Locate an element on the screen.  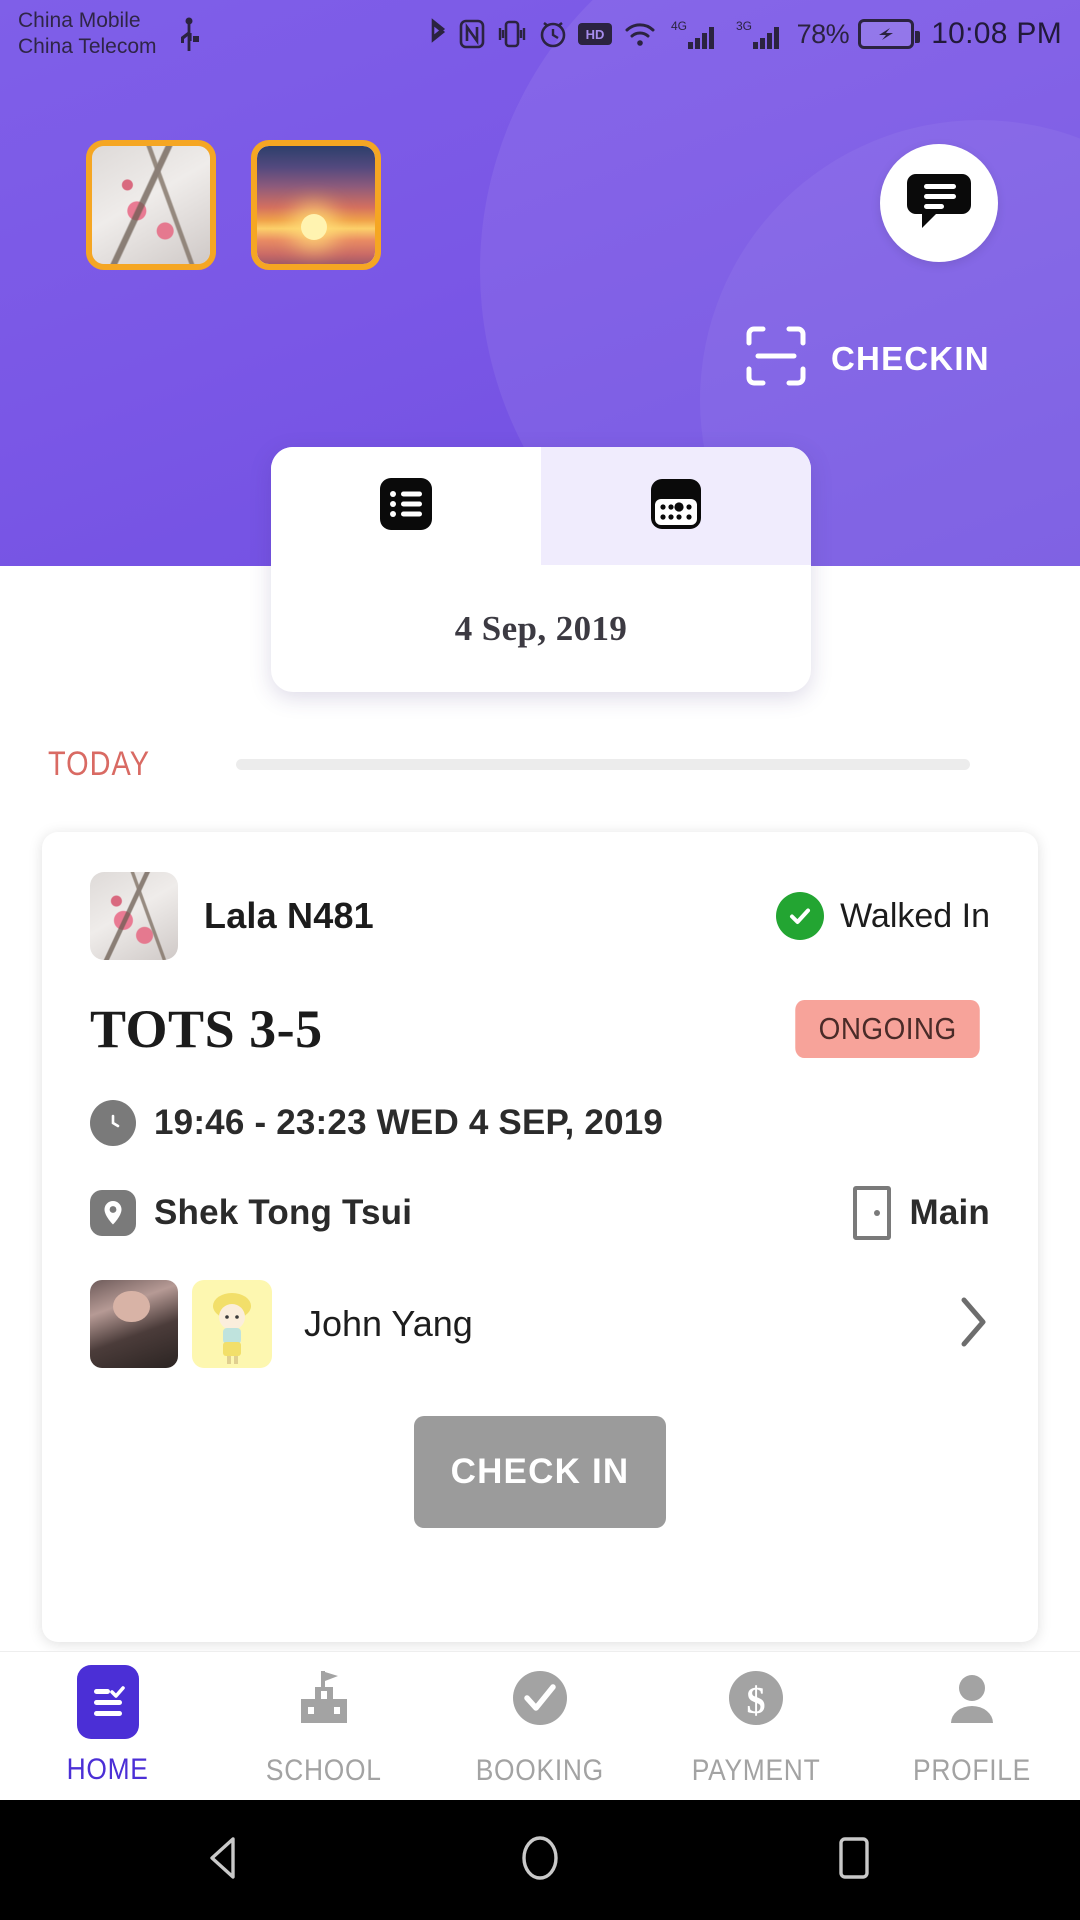
session-time: 19:46 - 23:23 WED 4 SEP, 2019 is located at coordinates (409, 1122).